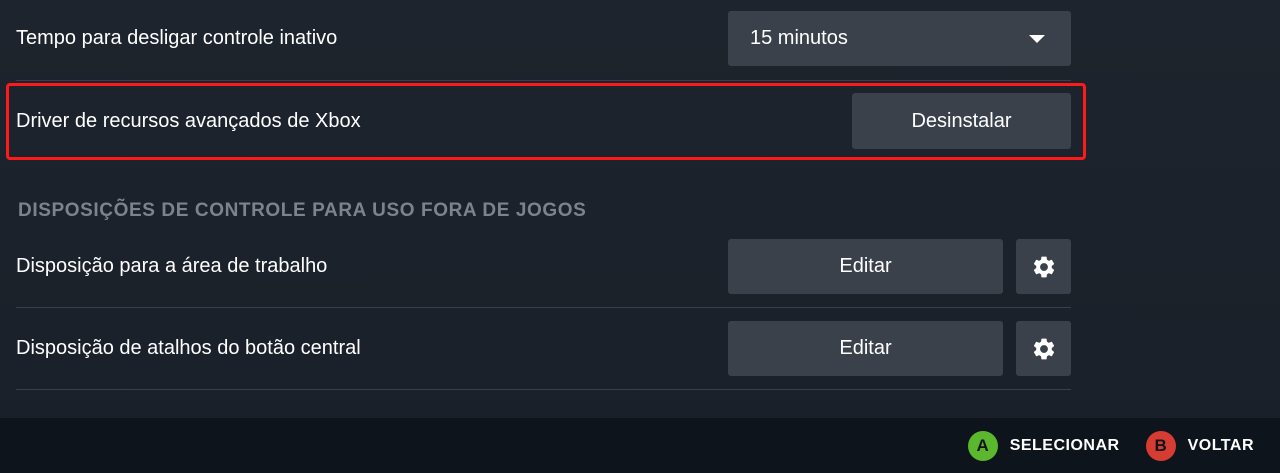 This screenshot has width=1280, height=473. I want to click on a-button-icon: A, so click(982, 445).